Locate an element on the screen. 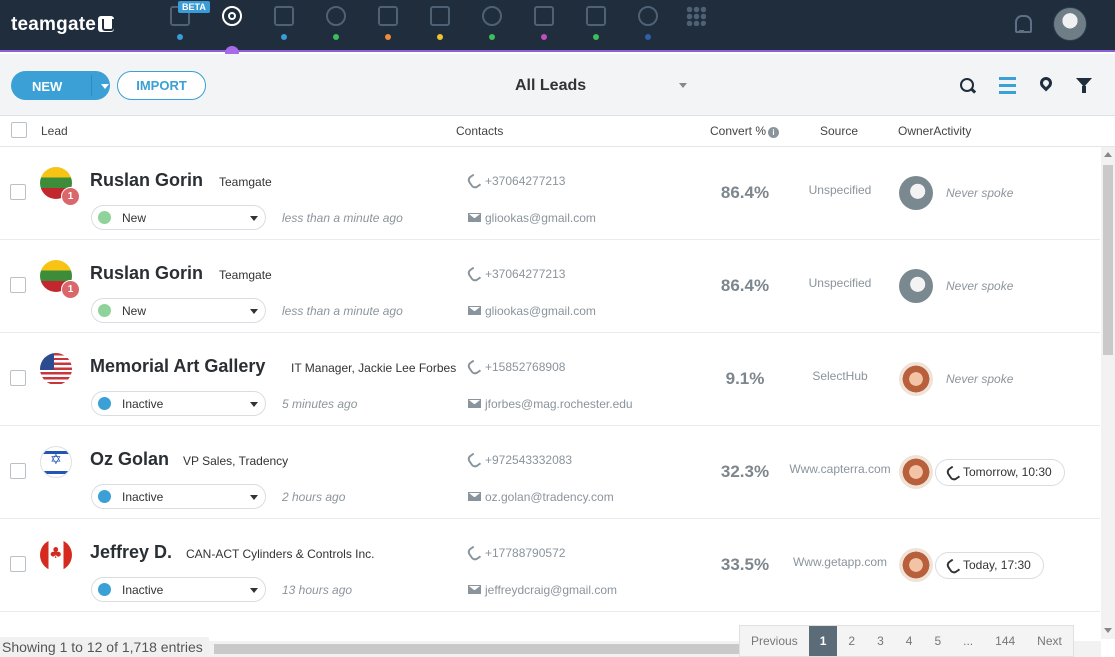  phone-number: +17788790572 is located at coordinates (525, 553).